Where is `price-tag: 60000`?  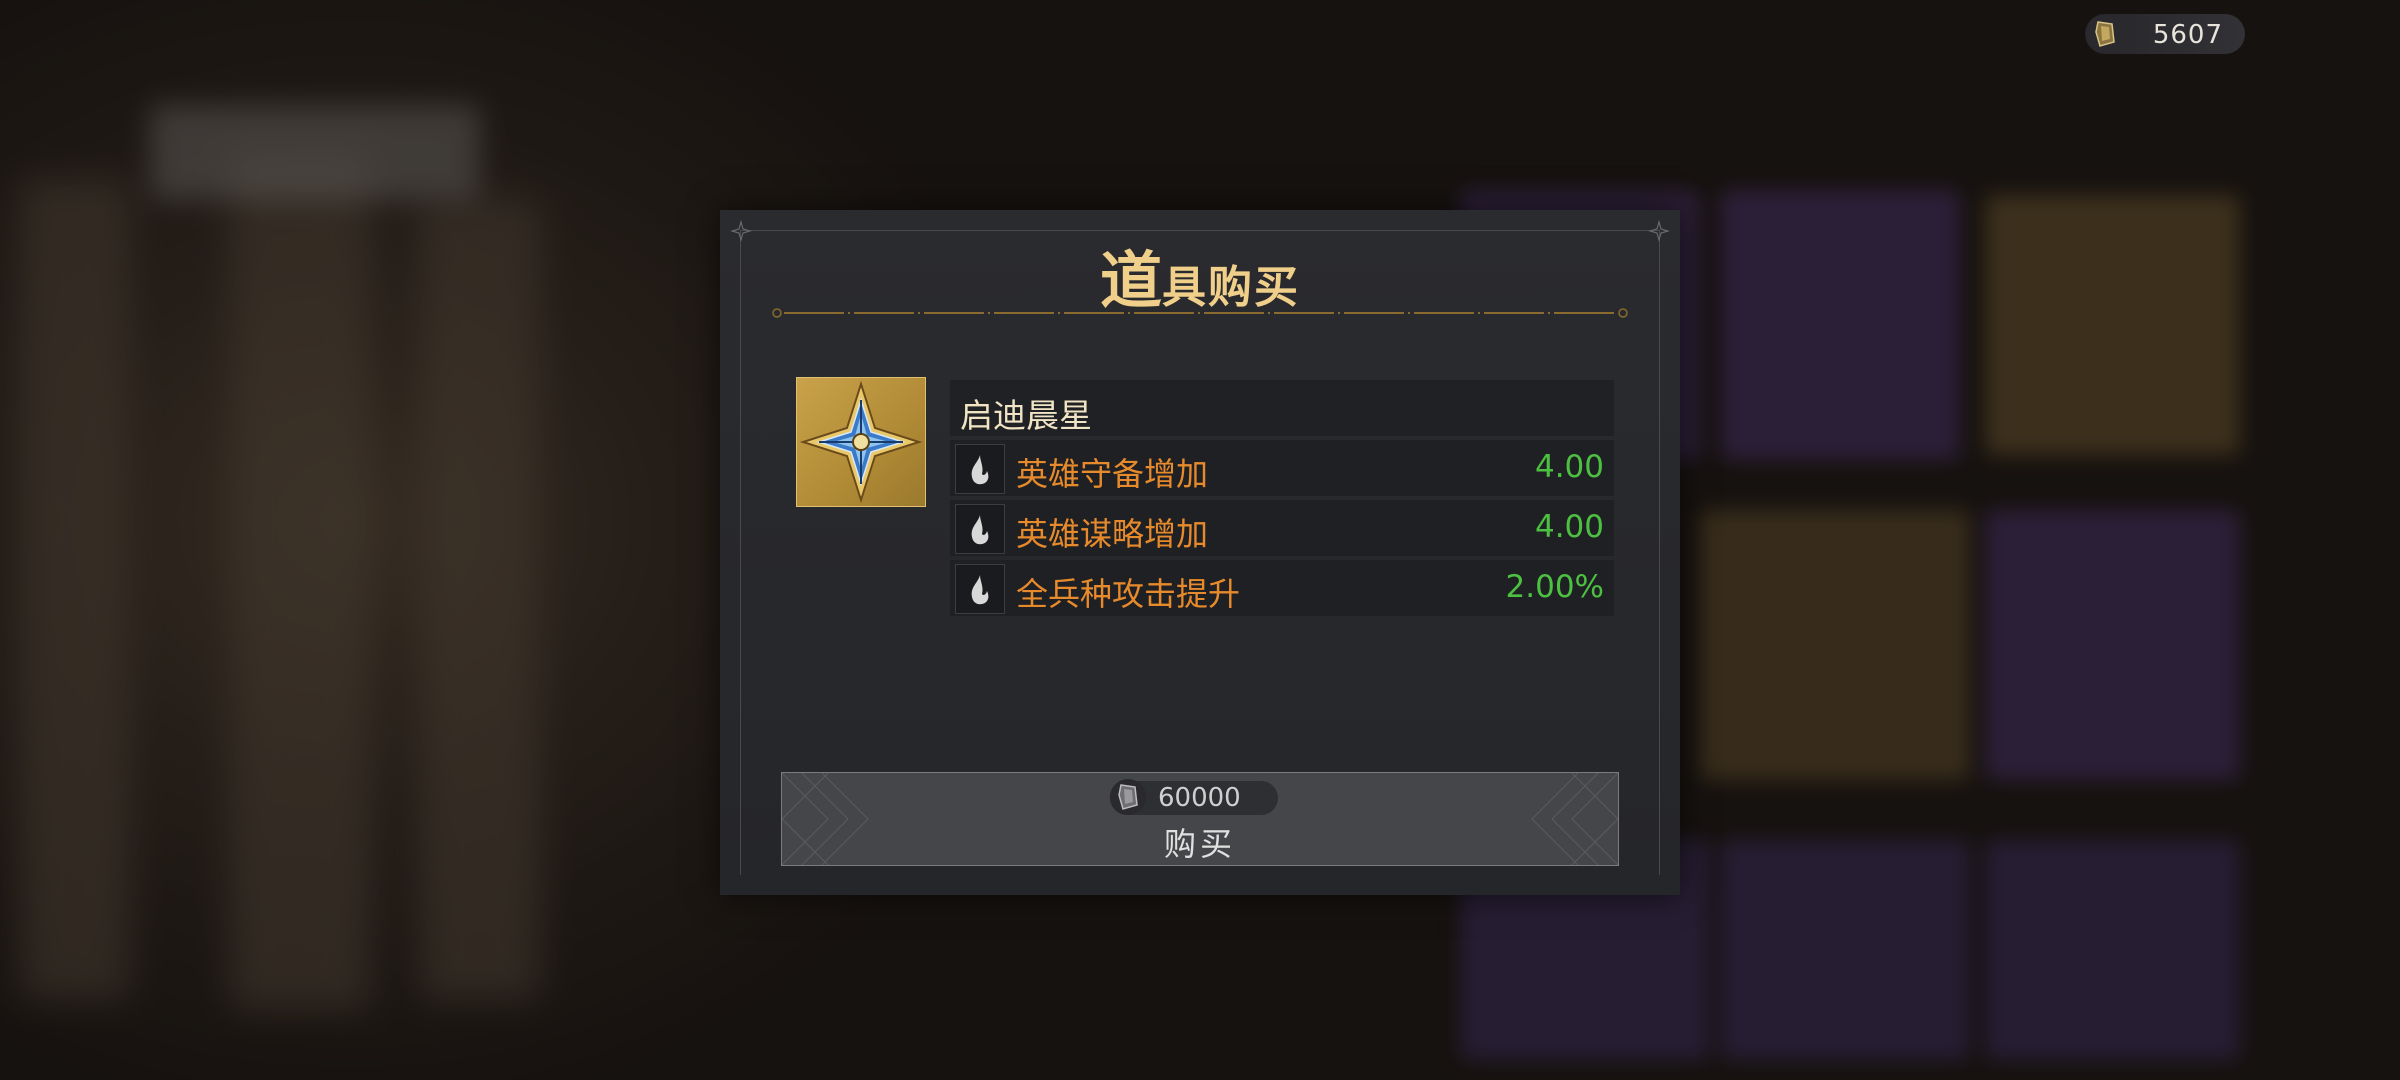
price-tag: 60000 is located at coordinates (1194, 797).